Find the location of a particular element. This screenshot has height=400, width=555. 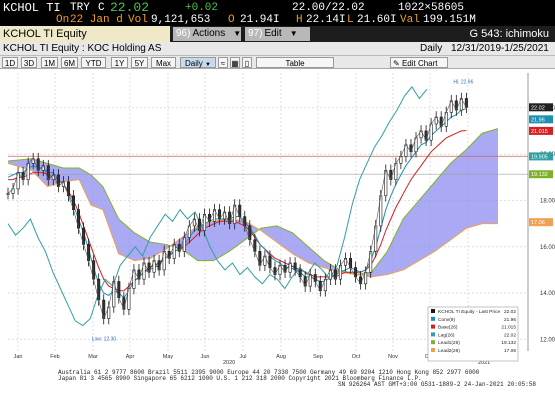

x-tick-label: Sep is located at coordinates (318, 357).